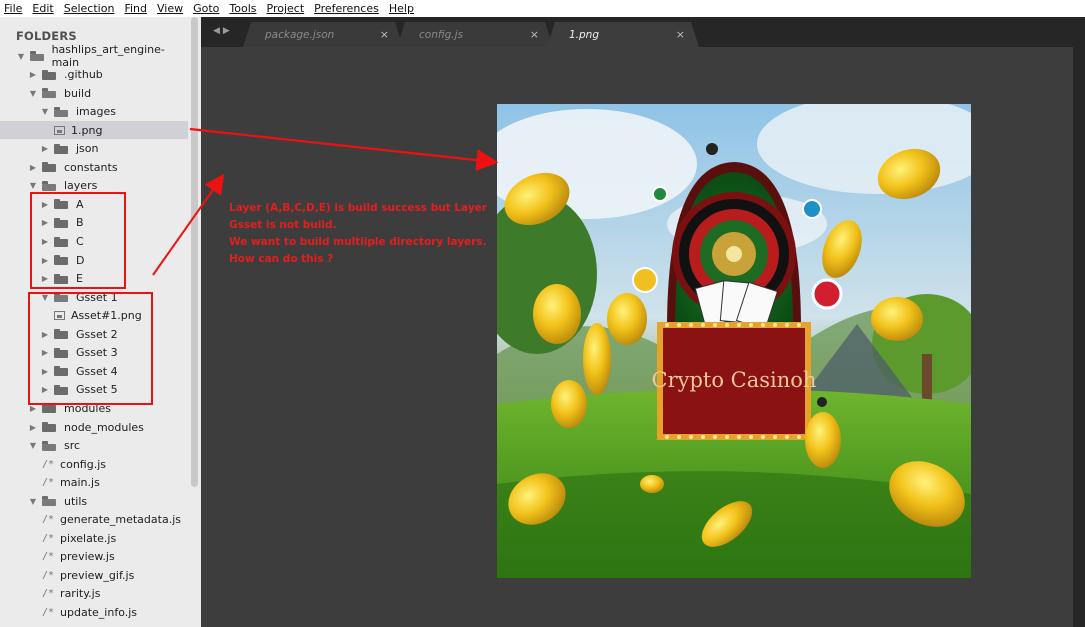 The image size is (1085, 627). What do you see at coordinates (95, 56) in the screenshot?
I see `tree-folder: ▼ hashlips_art_engine-main` at bounding box center [95, 56].